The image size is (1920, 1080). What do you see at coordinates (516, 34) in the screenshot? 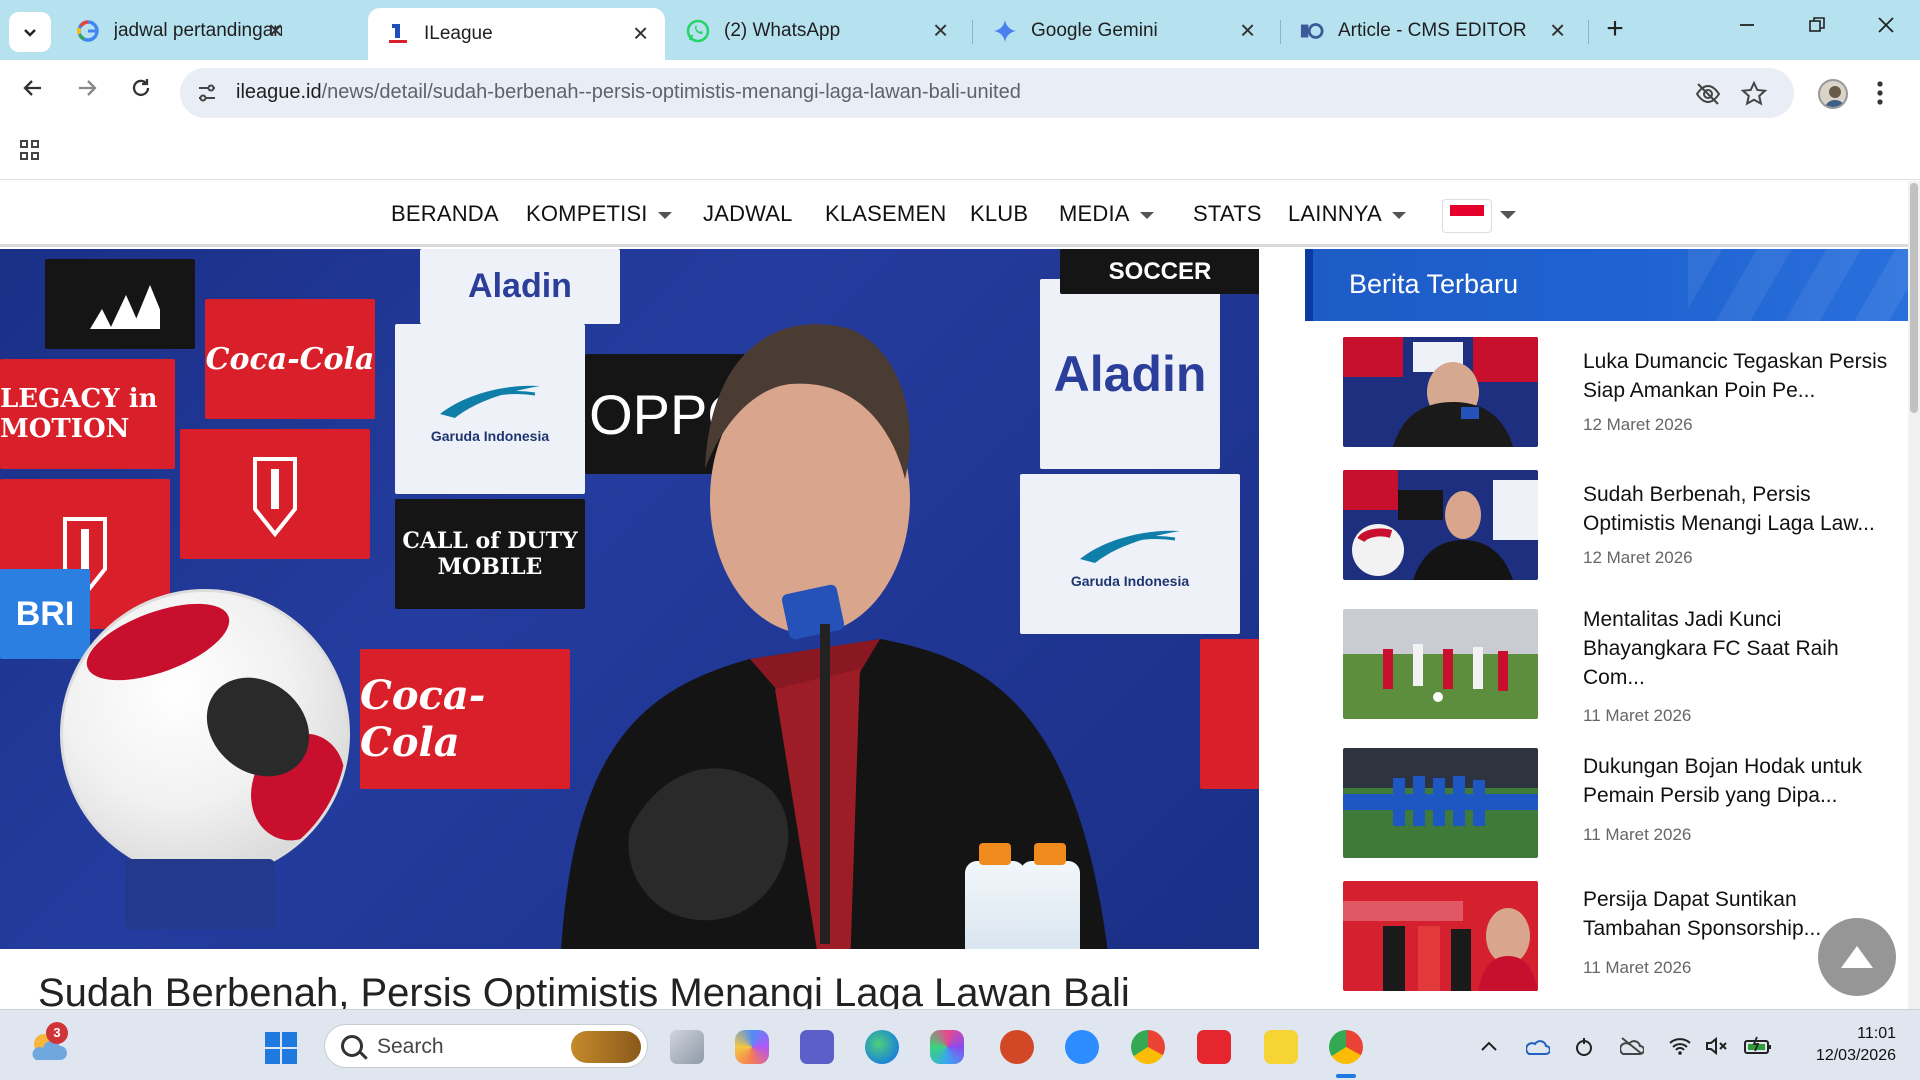
I see `tab-ileague: ILeague ✕` at bounding box center [516, 34].